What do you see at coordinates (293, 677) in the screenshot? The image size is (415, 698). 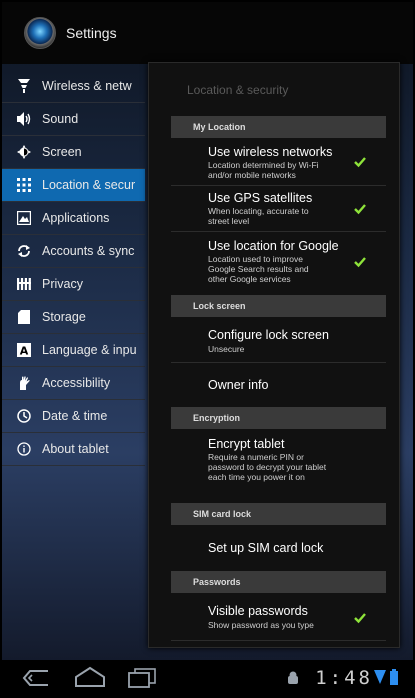 I see `android-debug-icon` at bounding box center [293, 677].